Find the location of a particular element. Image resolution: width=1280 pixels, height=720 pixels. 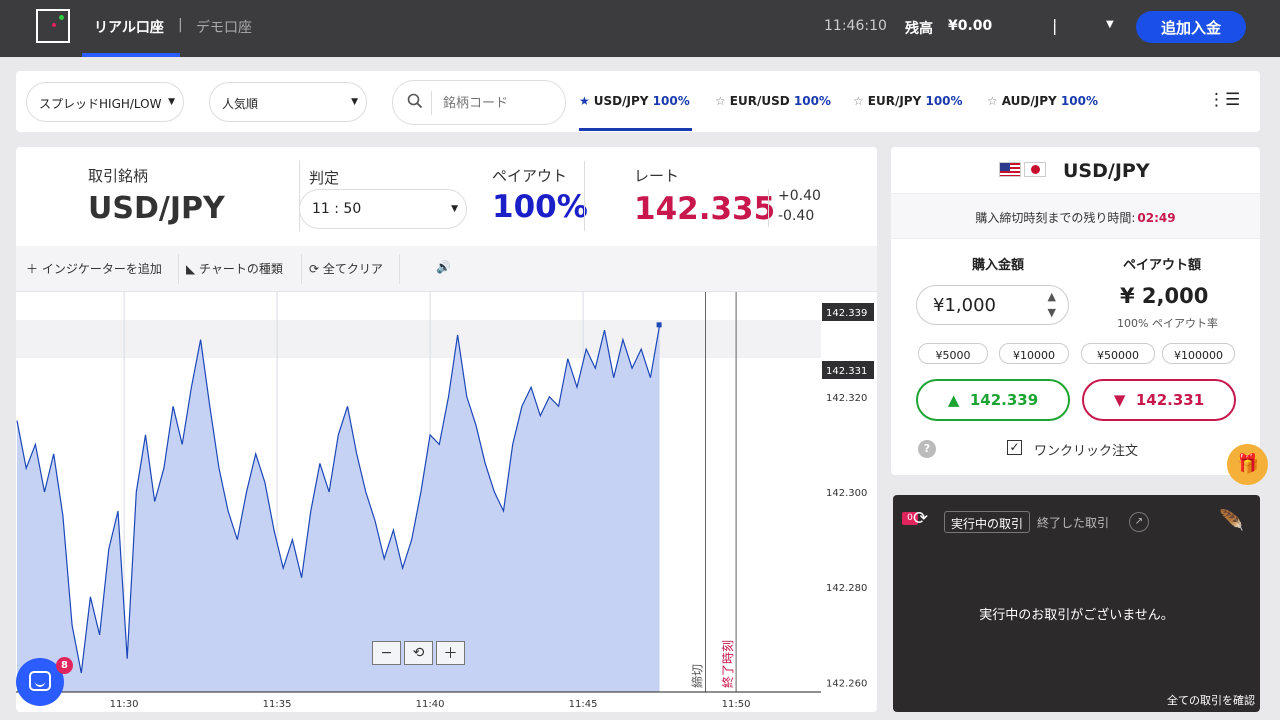

zoom-in-button: ＋ is located at coordinates (450, 653).